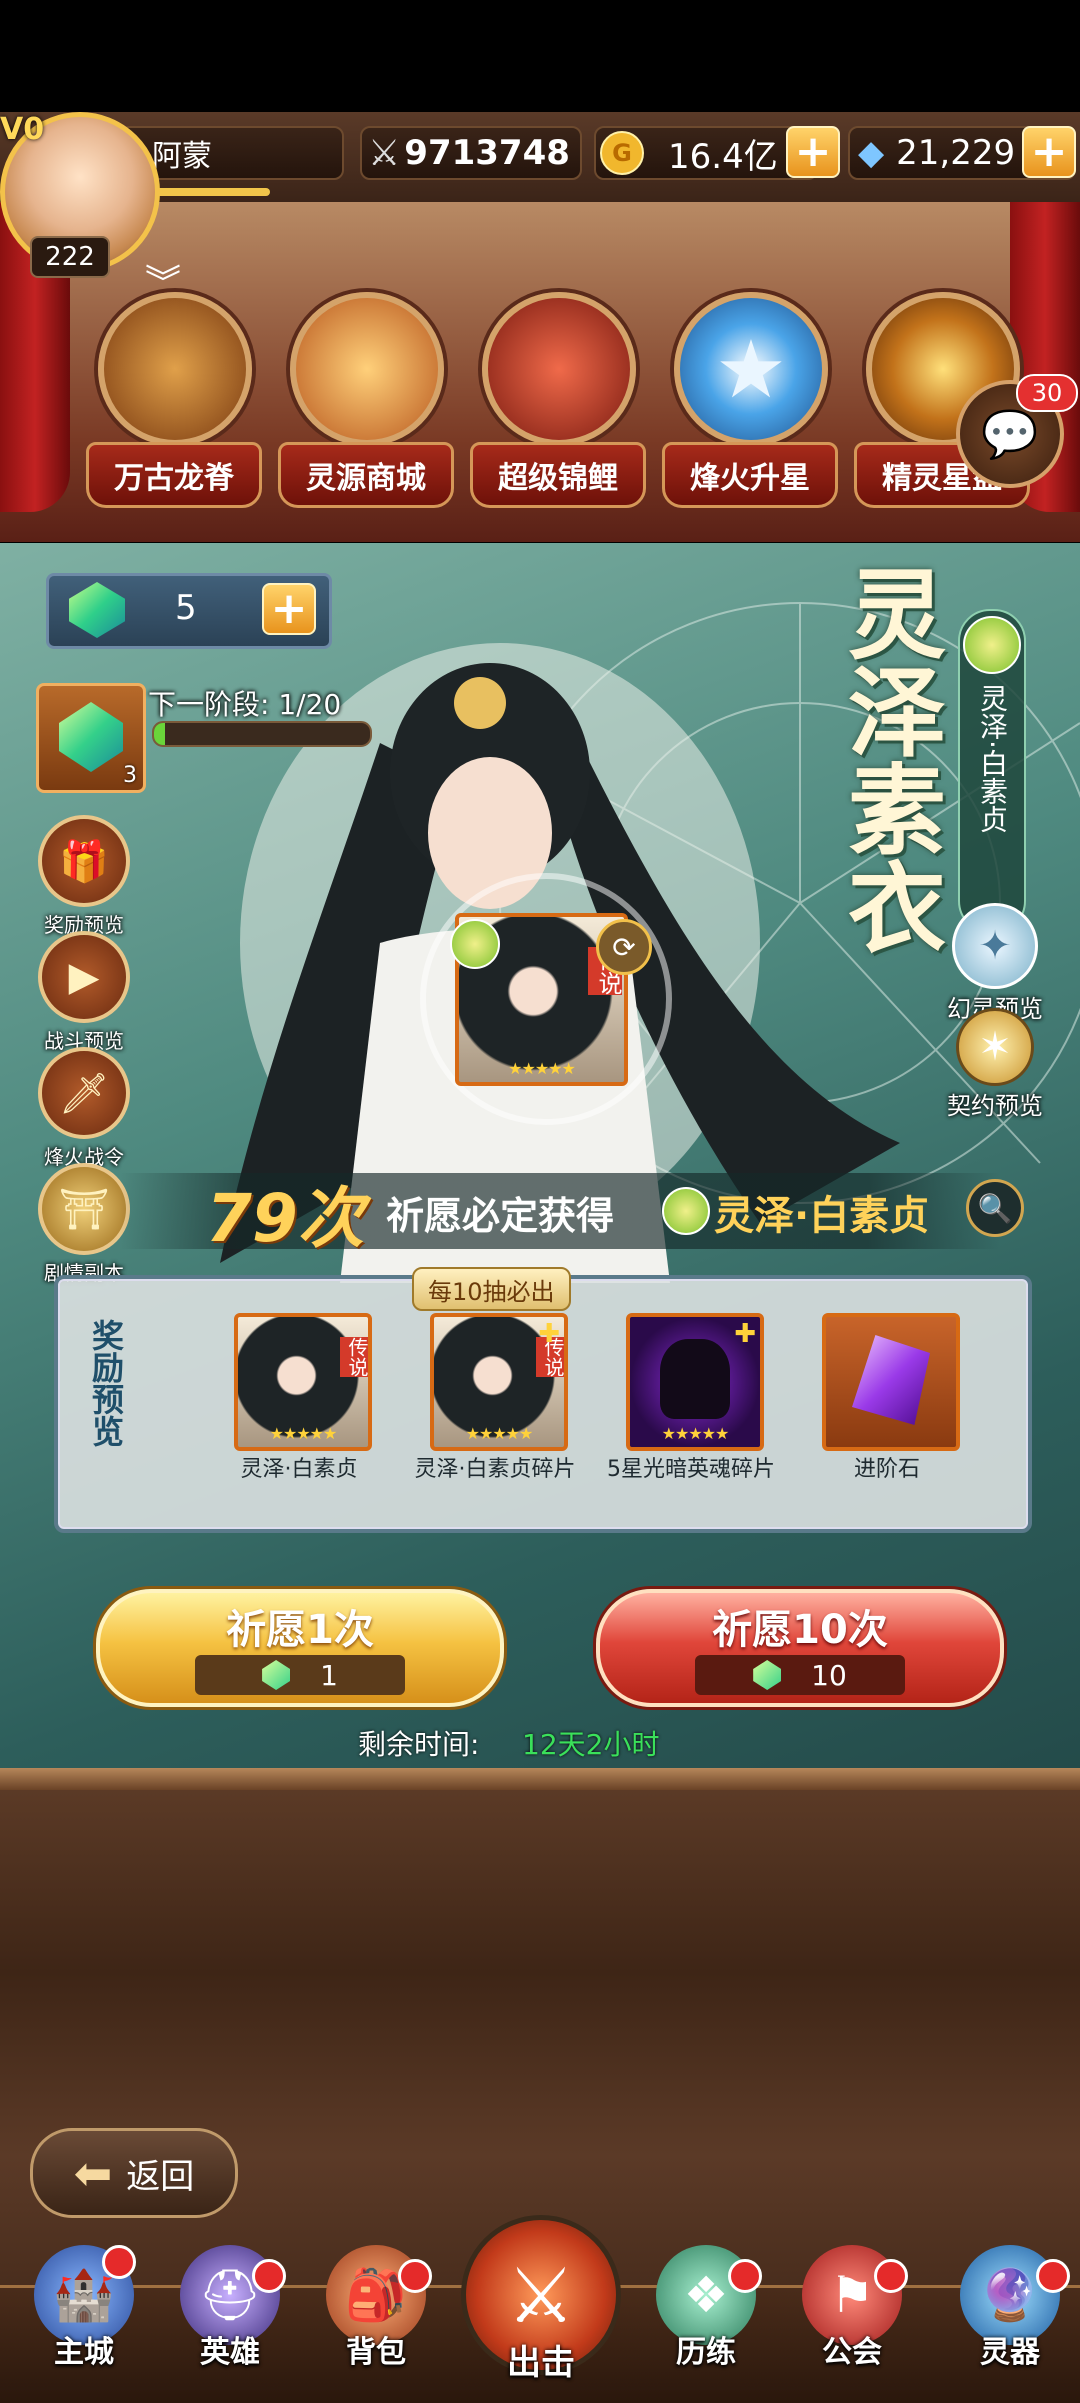  I want to click on search-icon: 🔍, so click(995, 1208).